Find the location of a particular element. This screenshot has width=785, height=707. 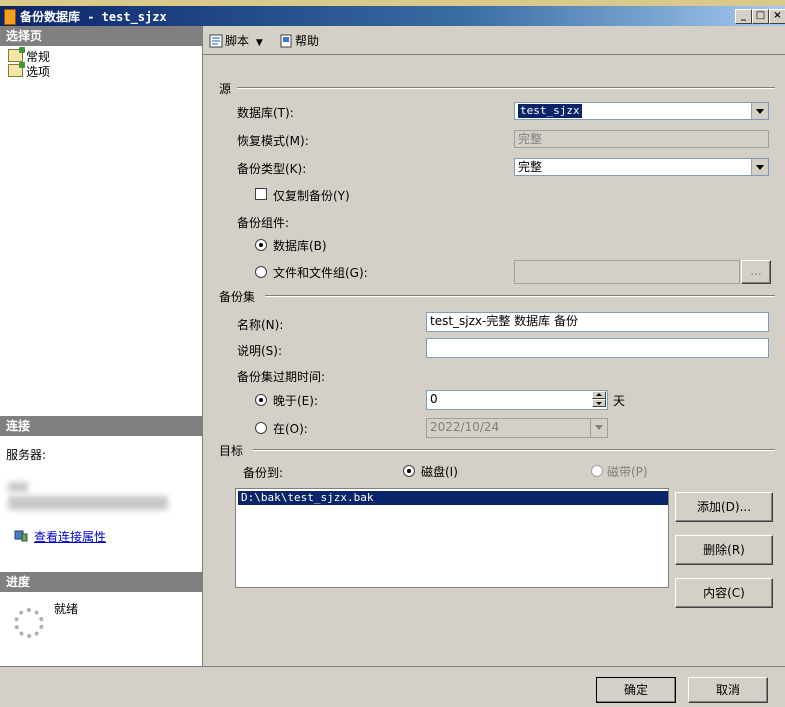

component-database-radio is located at coordinates (261, 245).